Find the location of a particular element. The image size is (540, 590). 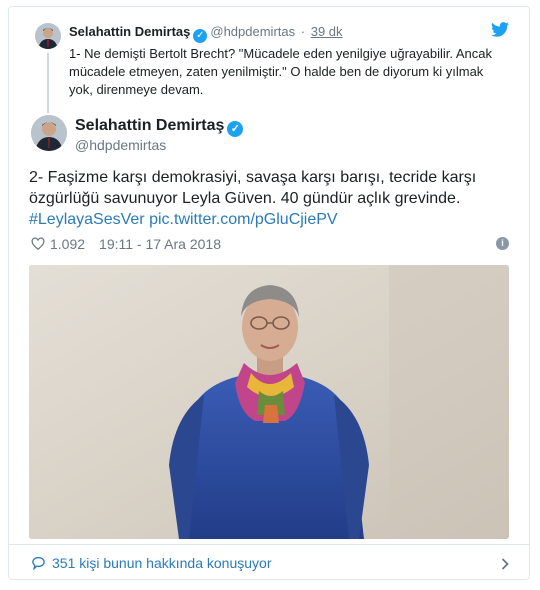

tweet-time: 39 dk is located at coordinates (327, 31).